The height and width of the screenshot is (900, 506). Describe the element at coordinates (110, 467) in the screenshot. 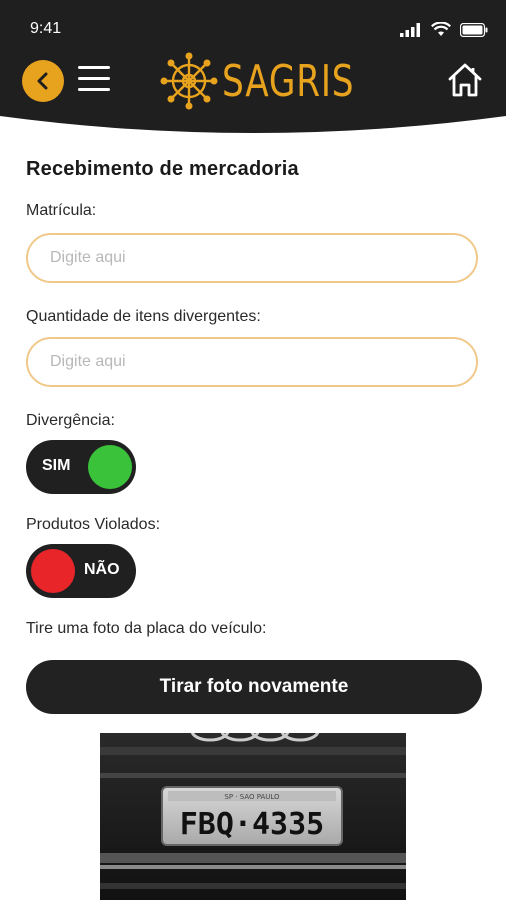

I see `divergence-toggle-knob` at that location.